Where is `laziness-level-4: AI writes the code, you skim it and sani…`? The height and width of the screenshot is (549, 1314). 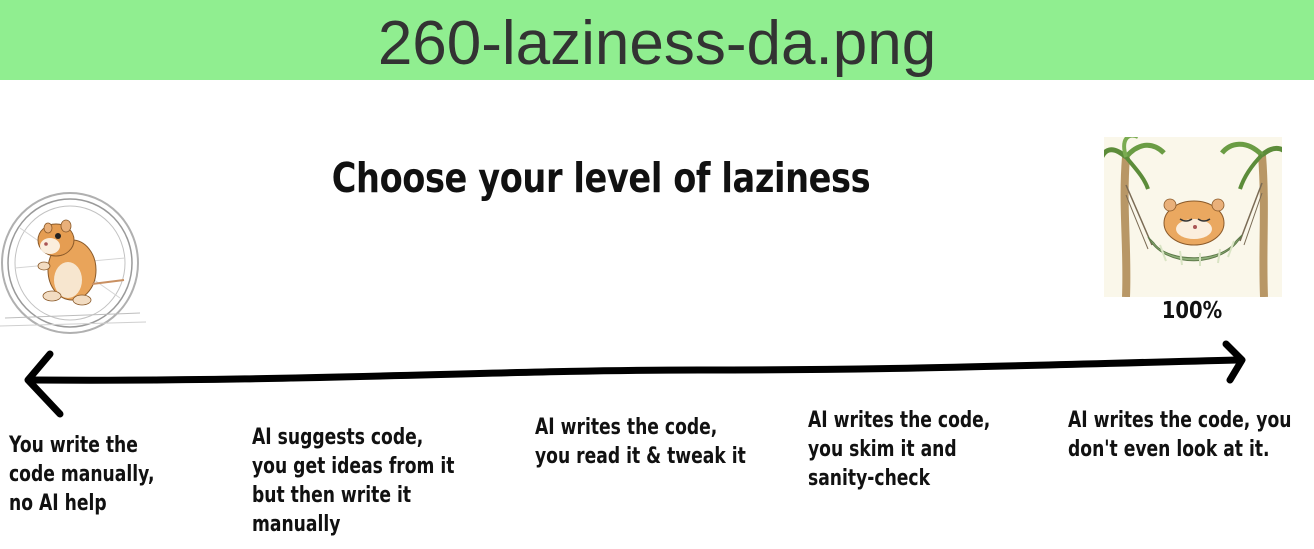
laziness-level-4: AI writes the code, you skim it and sani… is located at coordinates (899, 449).